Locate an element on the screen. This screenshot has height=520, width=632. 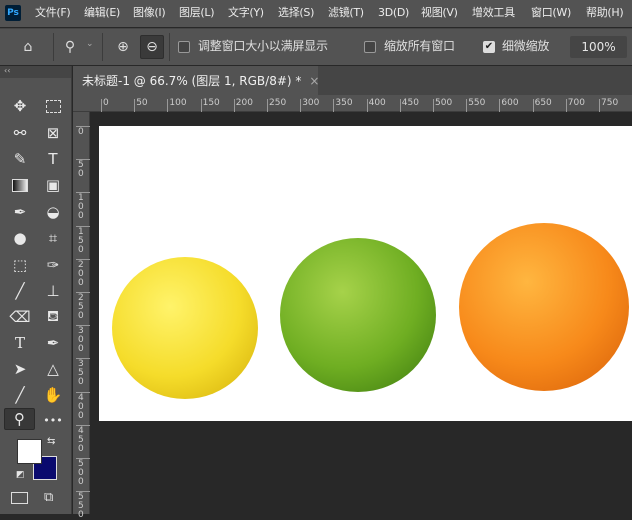
menu-type: 文字(Y) is located at coordinates (246, 13).